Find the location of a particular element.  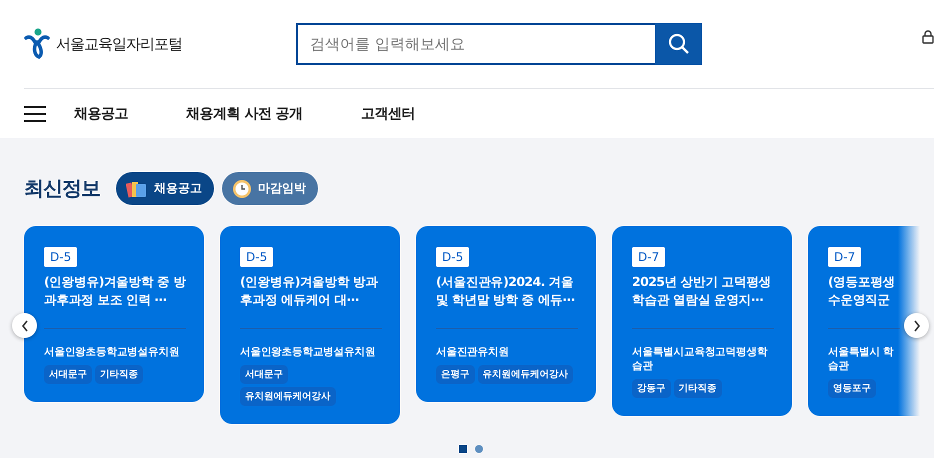

logo-text: 서울교육일자리포털 is located at coordinates (119, 44).